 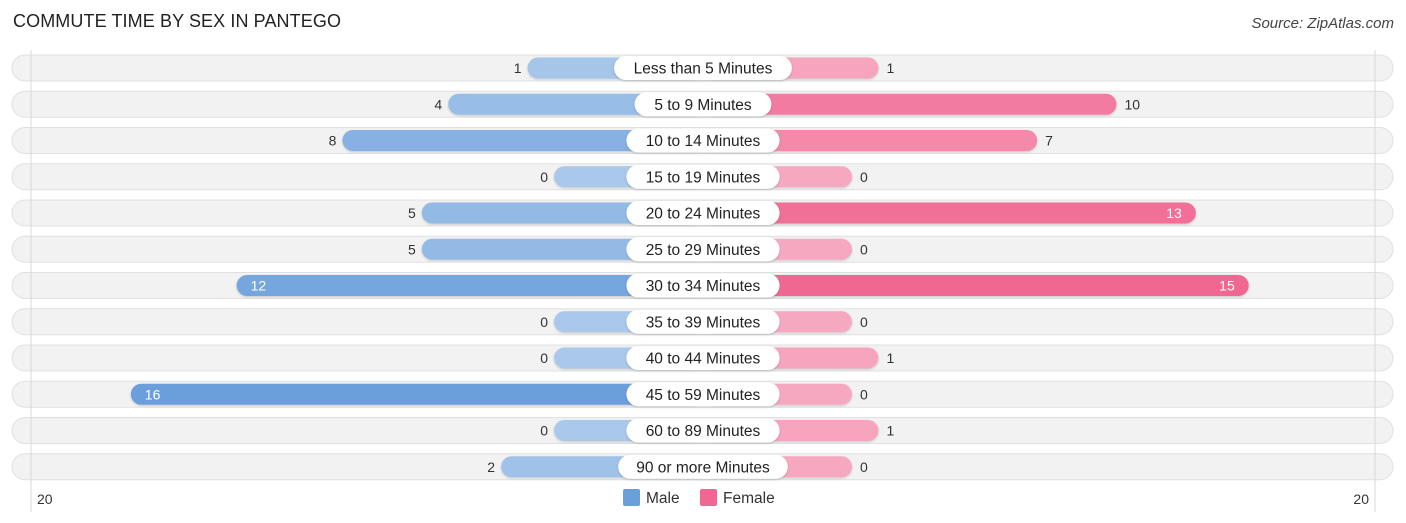 What do you see at coordinates (703, 177) in the screenshot?
I see `category-label: 15 to 19 Minutes` at bounding box center [703, 177].